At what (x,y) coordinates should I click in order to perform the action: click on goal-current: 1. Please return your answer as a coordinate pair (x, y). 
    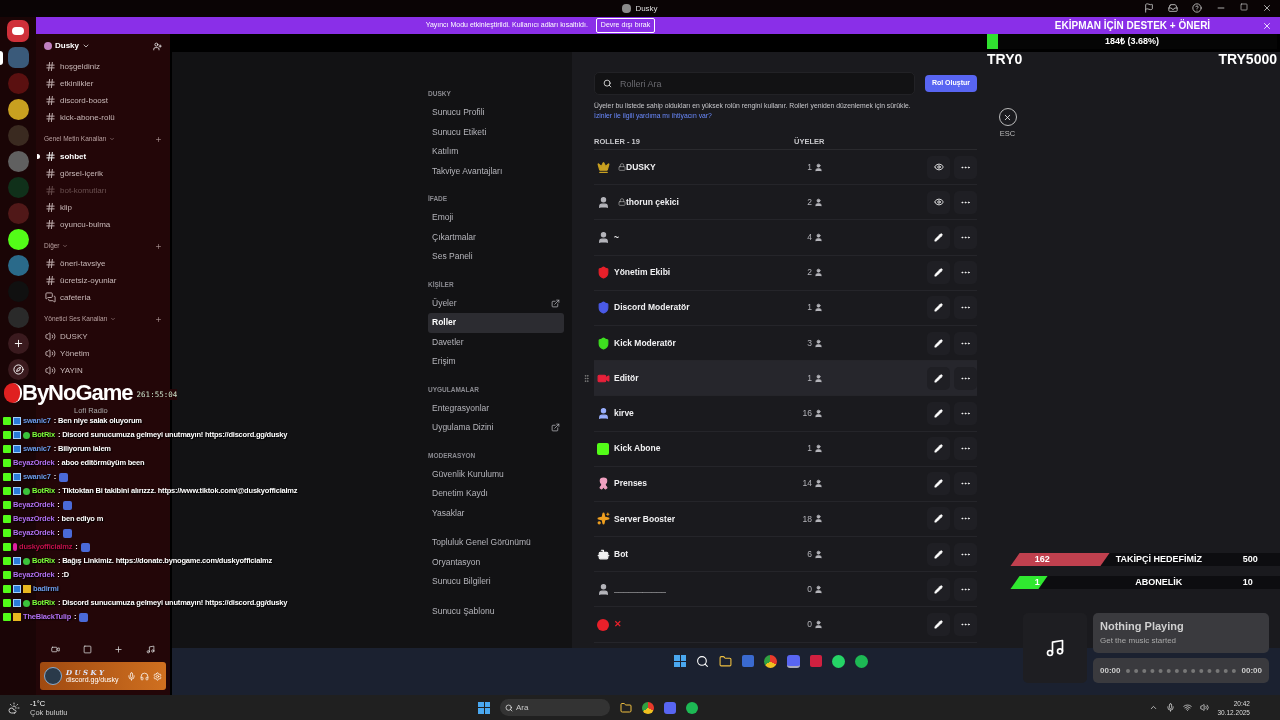
    Looking at the image, I should click on (1037, 582).